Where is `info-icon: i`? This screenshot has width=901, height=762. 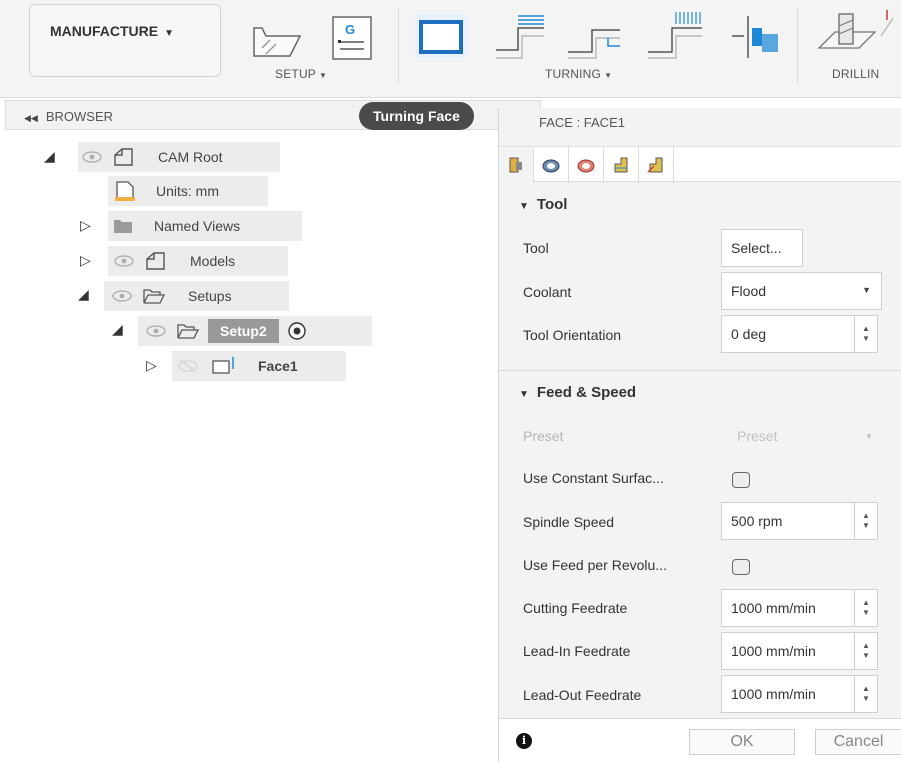
info-icon: i is located at coordinates (524, 741).